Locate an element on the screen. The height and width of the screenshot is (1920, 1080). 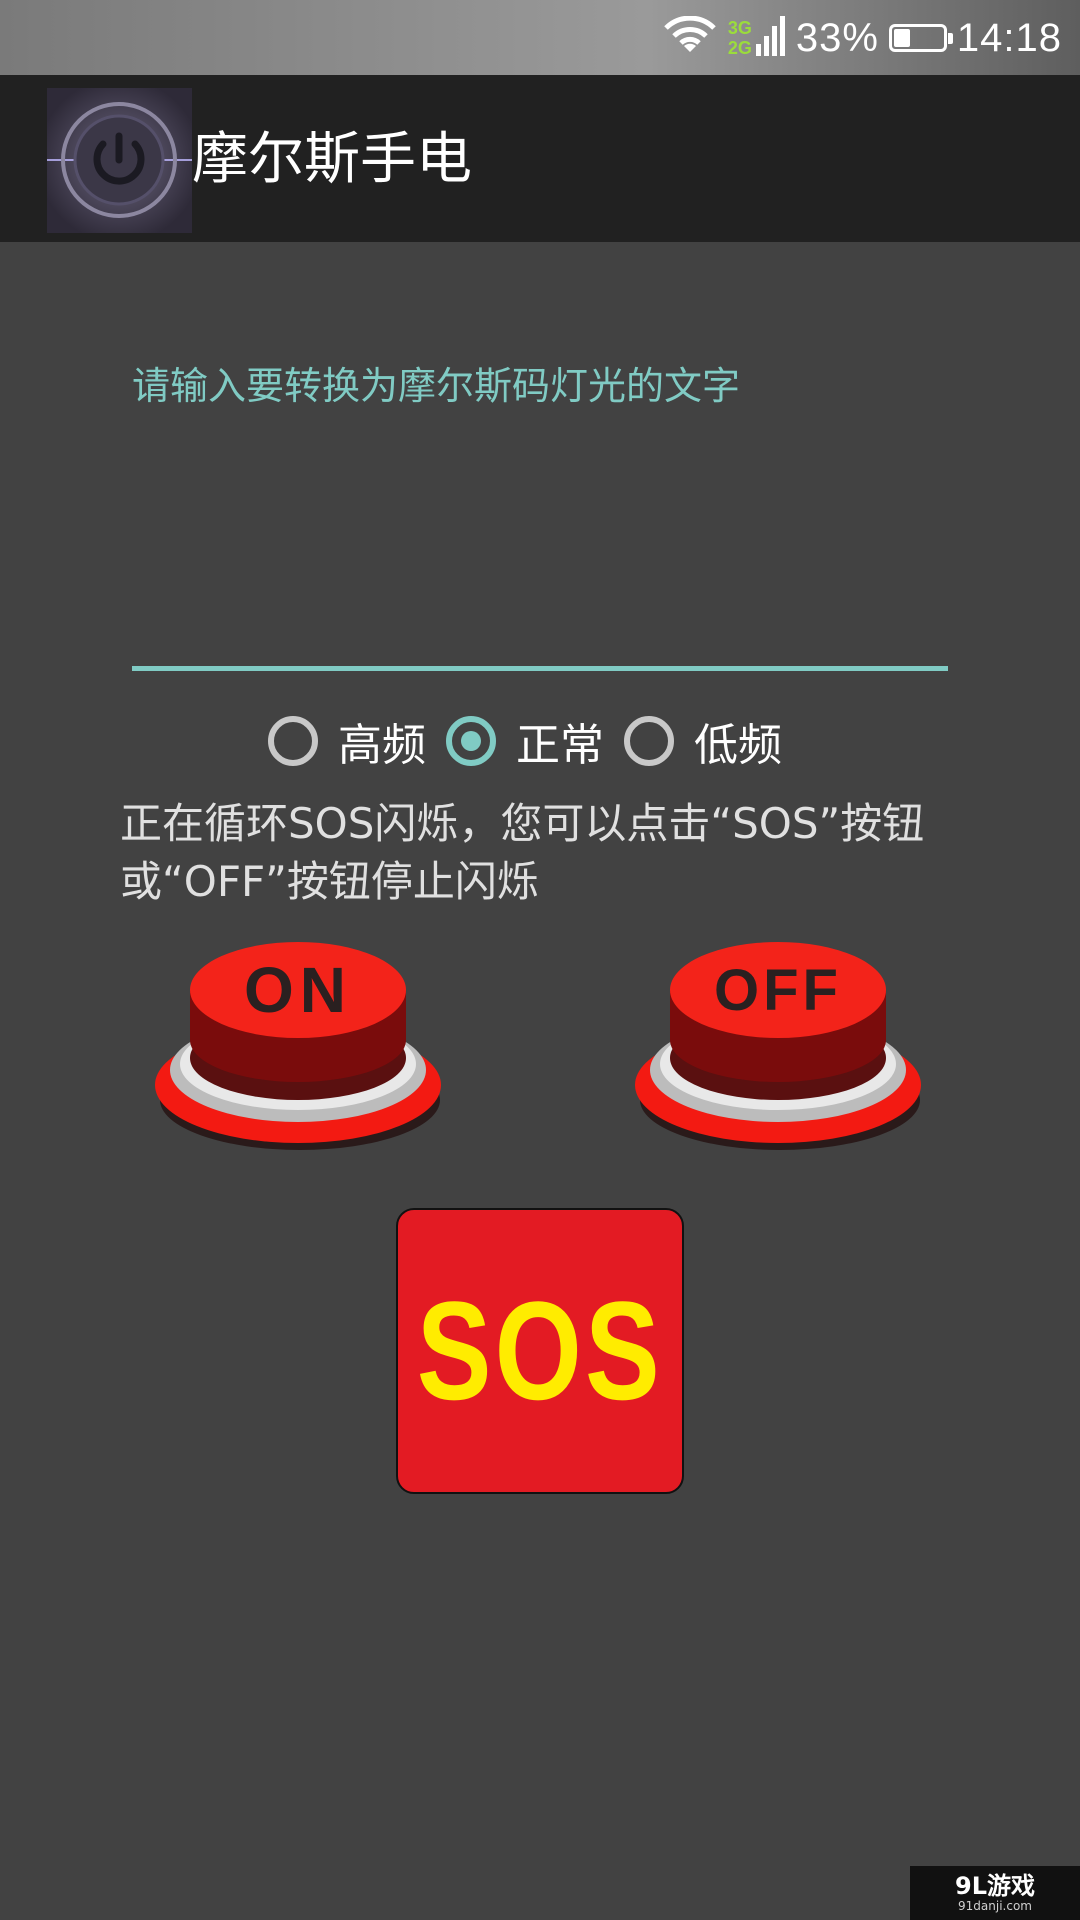
radio-high-frequency: 高频 is located at coordinates (347, 741).